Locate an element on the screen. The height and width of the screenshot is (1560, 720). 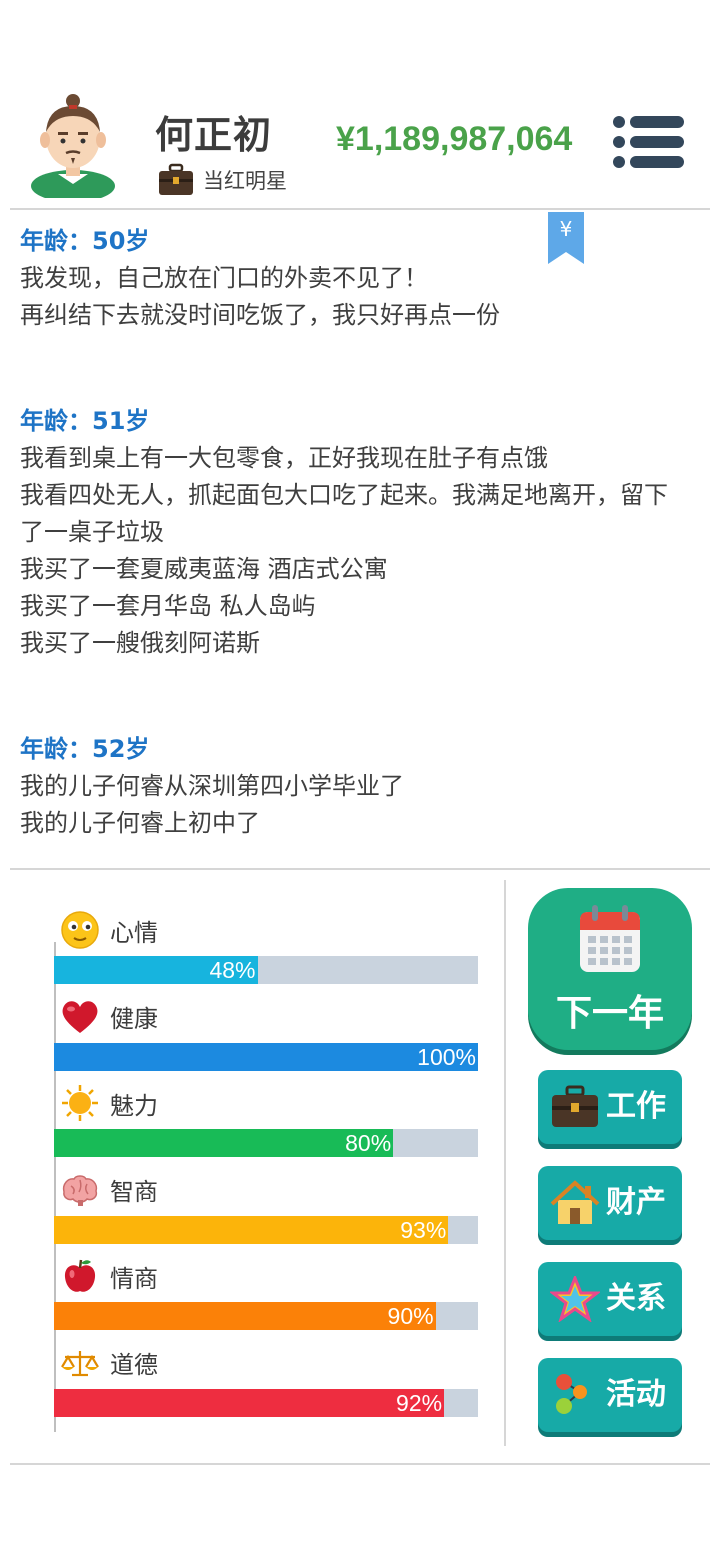
next-year-button: 下一年 is located at coordinates (610, 969).